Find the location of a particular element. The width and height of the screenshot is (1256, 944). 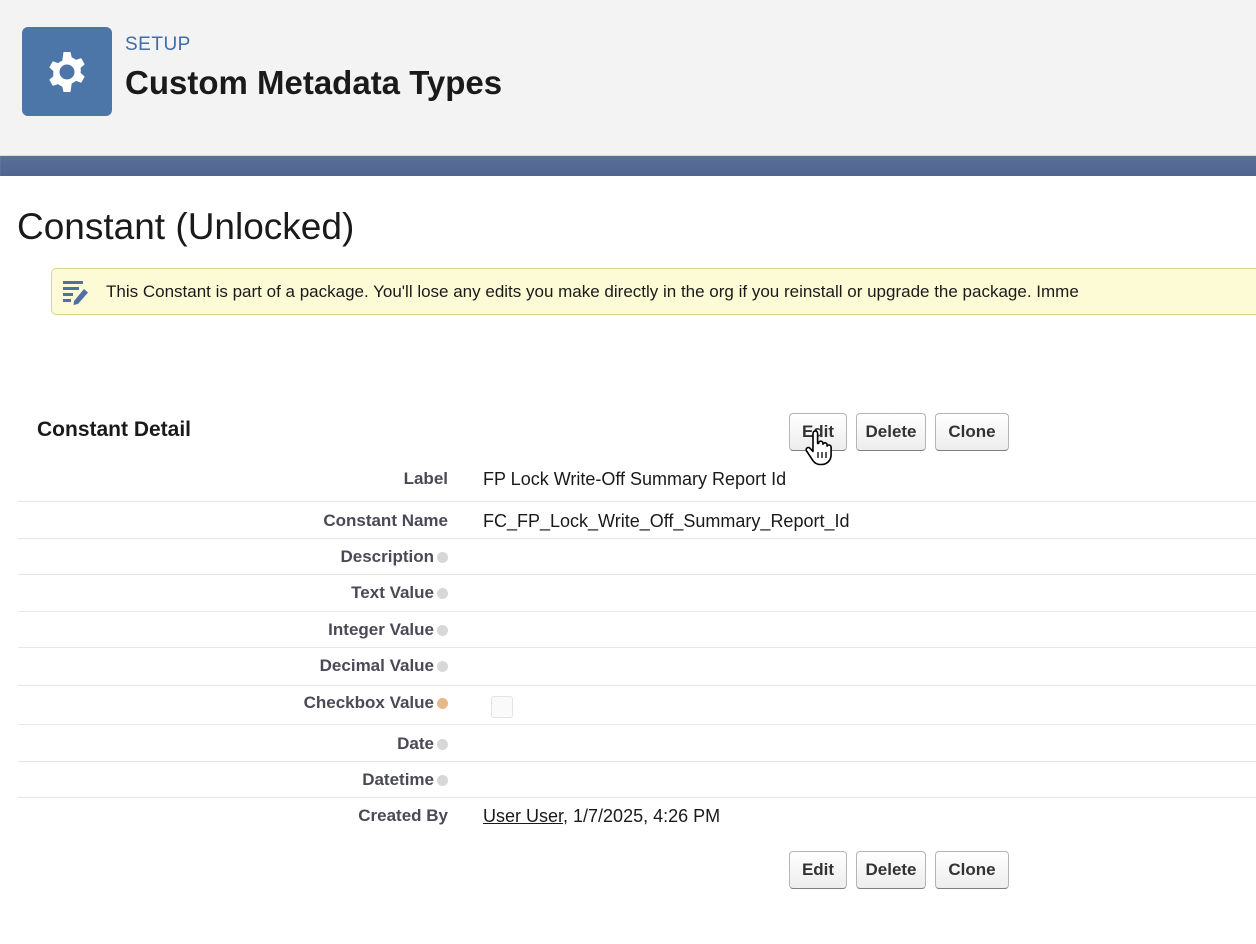

bottom-button-group: Edit Delete Clone is located at coordinates (899, 870).